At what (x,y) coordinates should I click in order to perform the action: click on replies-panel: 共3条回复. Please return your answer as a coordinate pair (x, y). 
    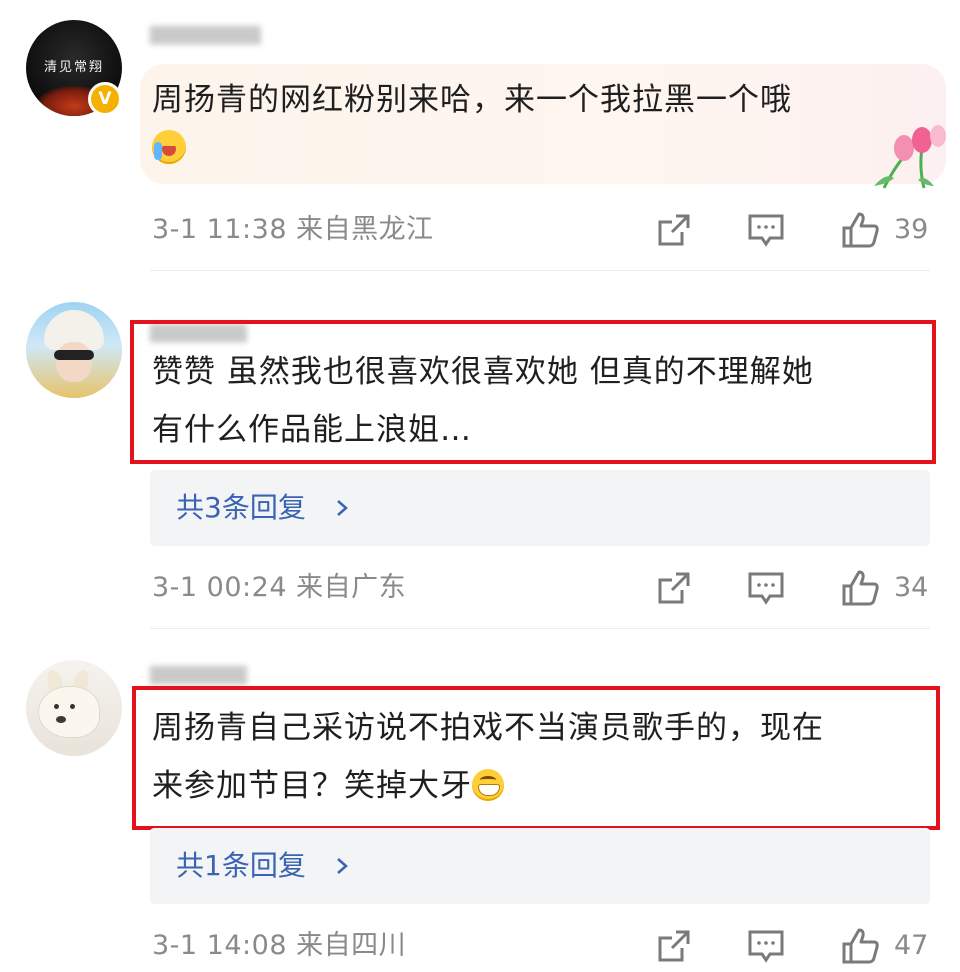
    Looking at the image, I should click on (540, 508).